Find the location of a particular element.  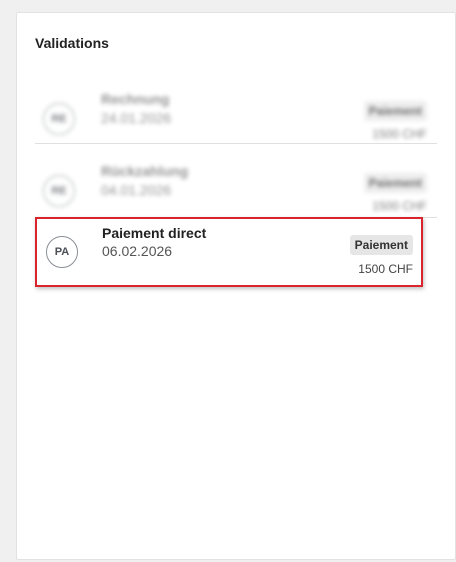

item-title: Rechnung is located at coordinates (135, 99).